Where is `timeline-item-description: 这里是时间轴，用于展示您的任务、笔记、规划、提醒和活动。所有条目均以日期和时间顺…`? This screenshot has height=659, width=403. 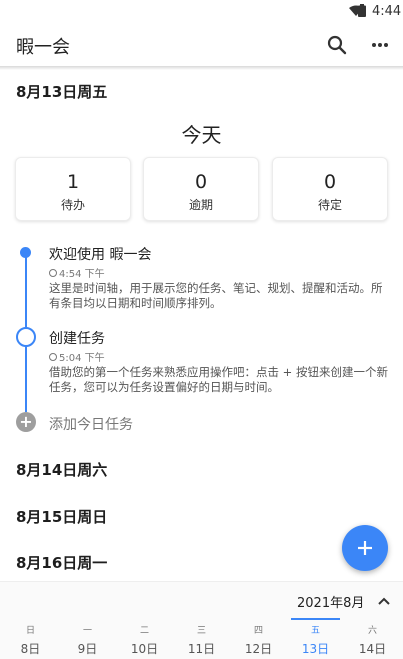
timeline-item-description: 这里是时间轴，用于展示您的任务、笔记、规划、提醒和活动。所有条目均以日期和时间顺… is located at coordinates (216, 295).